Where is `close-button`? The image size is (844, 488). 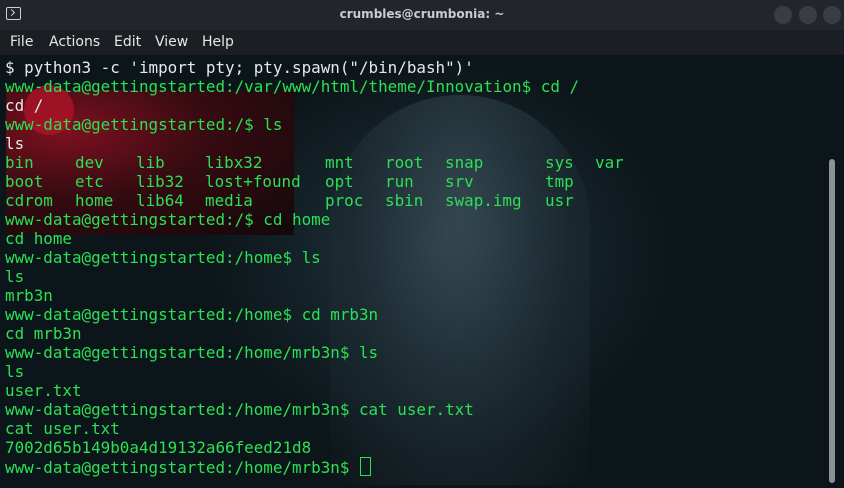
close-button is located at coordinates (832, 15).